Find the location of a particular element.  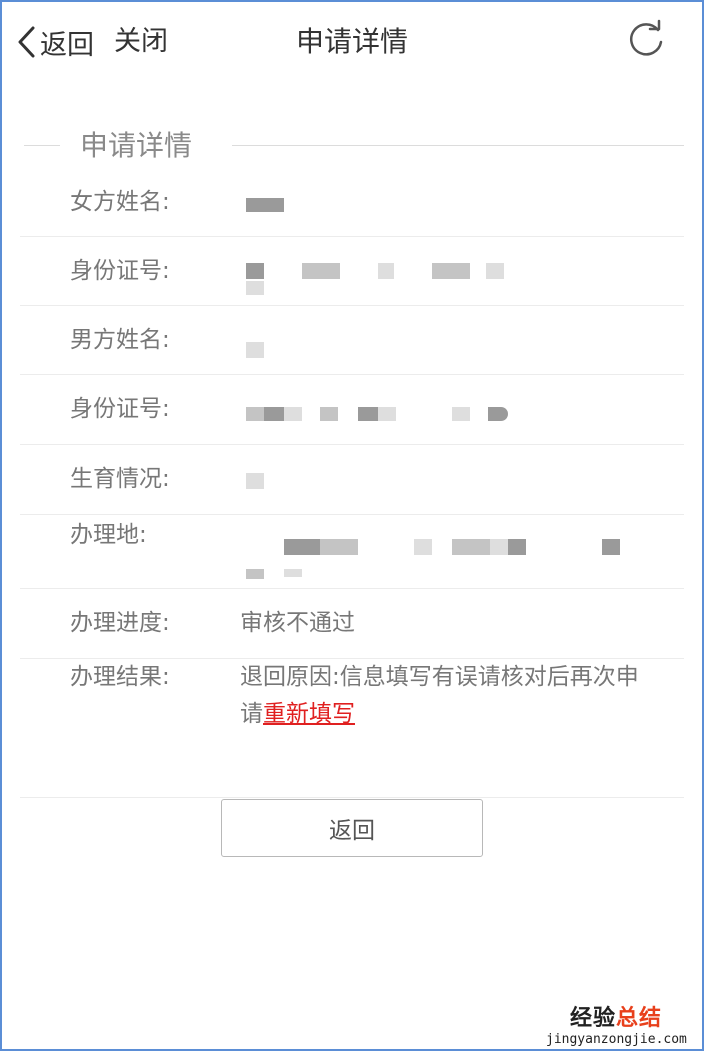

refresh-icon is located at coordinates (646, 42).